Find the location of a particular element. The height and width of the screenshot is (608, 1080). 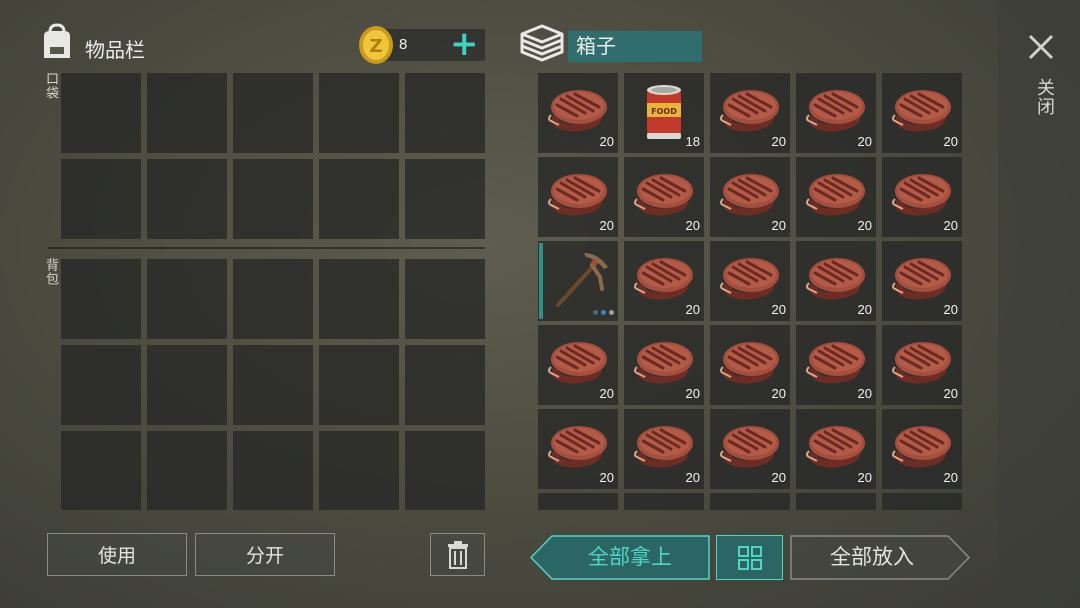

coin-icon: Z is located at coordinates (376, 45).